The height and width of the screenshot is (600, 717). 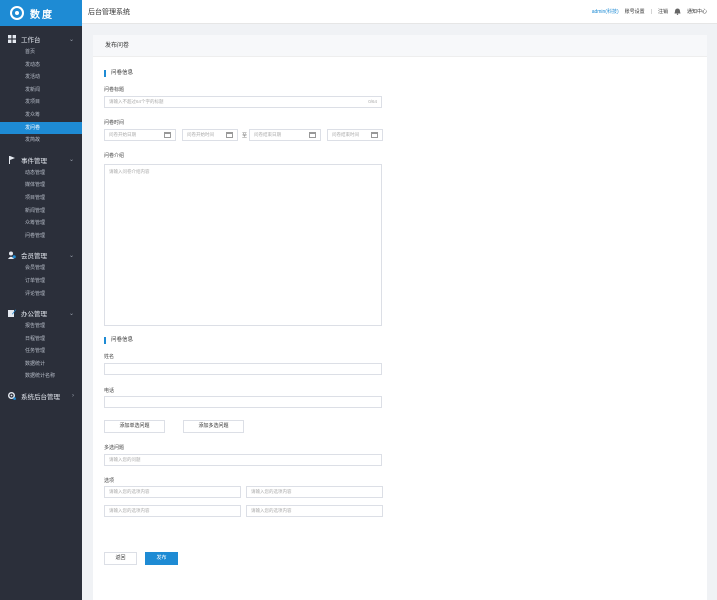 What do you see at coordinates (243, 460) in the screenshot?
I see `multi-question-input: 请输入您的问题` at bounding box center [243, 460].